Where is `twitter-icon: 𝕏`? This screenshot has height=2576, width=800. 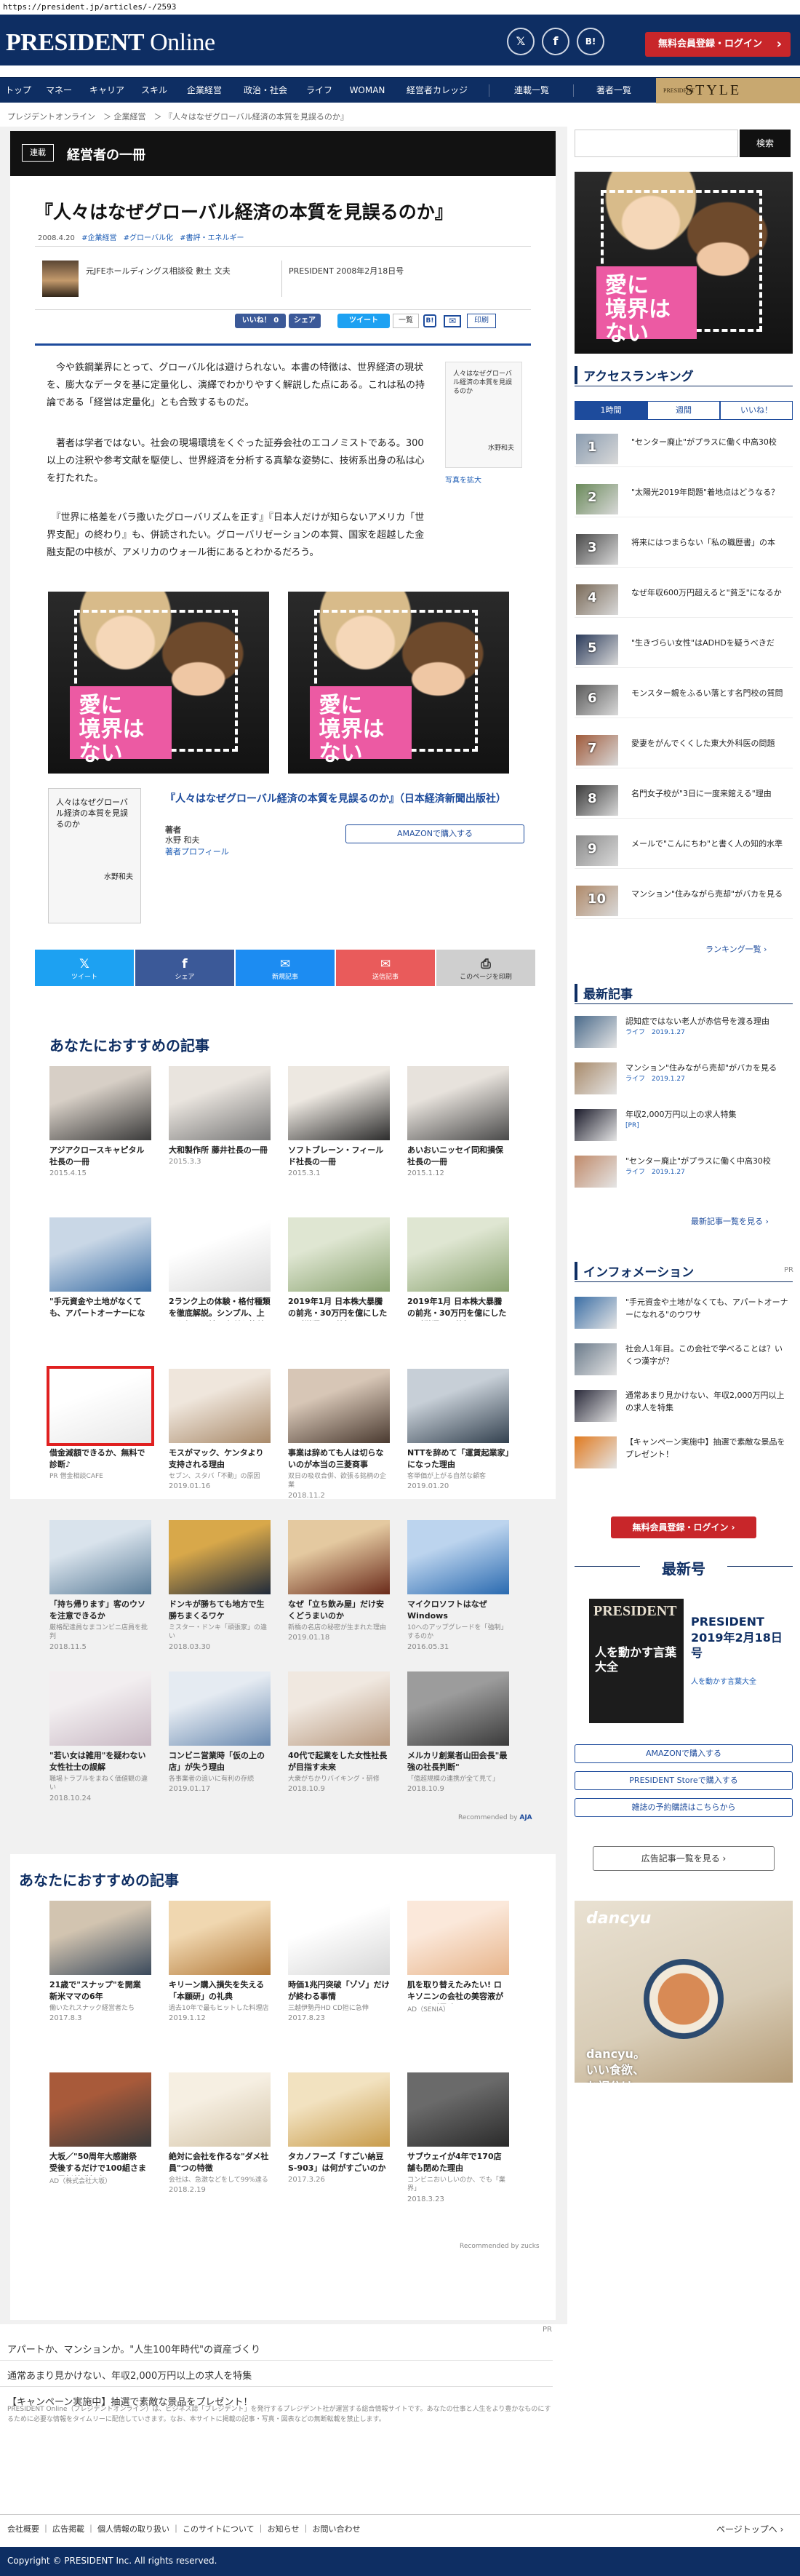
twitter-icon: 𝕏 is located at coordinates (521, 41).